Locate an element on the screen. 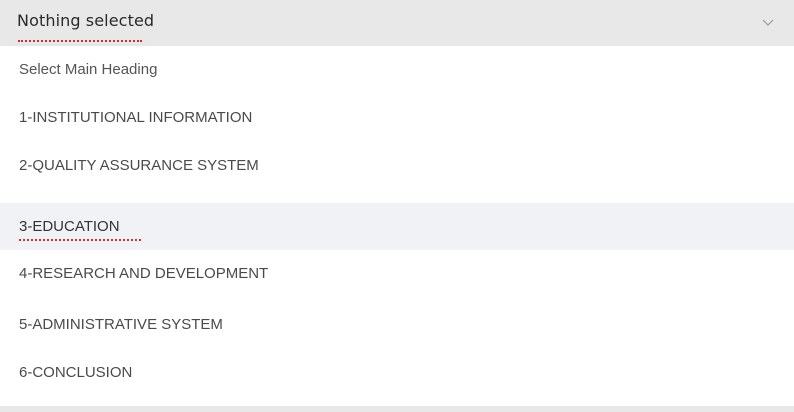 This screenshot has width=794, height=412. menu-item-research-and-development: 4-RESEARCH AND DEVELOPMENT is located at coordinates (397, 274).